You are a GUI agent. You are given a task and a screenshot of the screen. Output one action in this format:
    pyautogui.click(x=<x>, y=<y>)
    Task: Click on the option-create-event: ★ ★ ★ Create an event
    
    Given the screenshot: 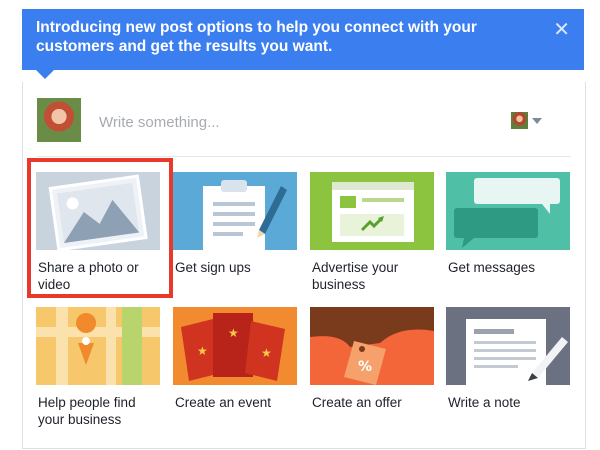 What is the action you would take?
    pyautogui.click(x=235, y=372)
    